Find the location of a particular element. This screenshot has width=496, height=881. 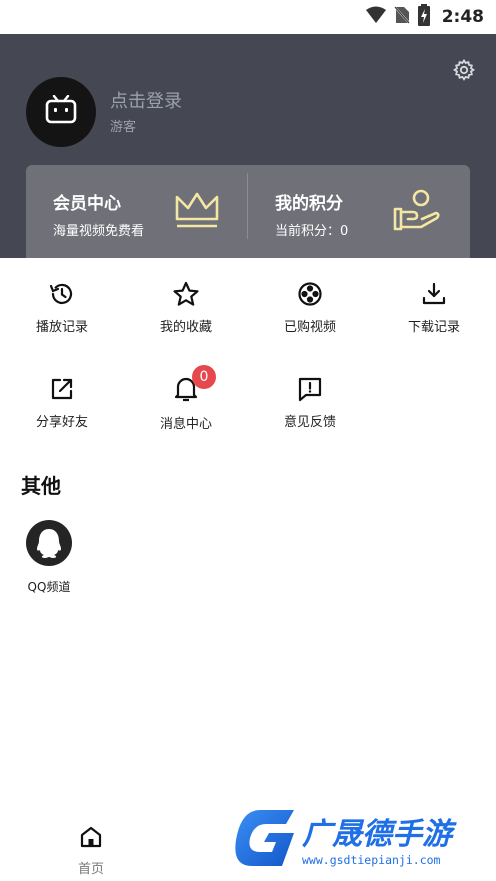

vip-card-title: 会员中心 is located at coordinates (87, 204).